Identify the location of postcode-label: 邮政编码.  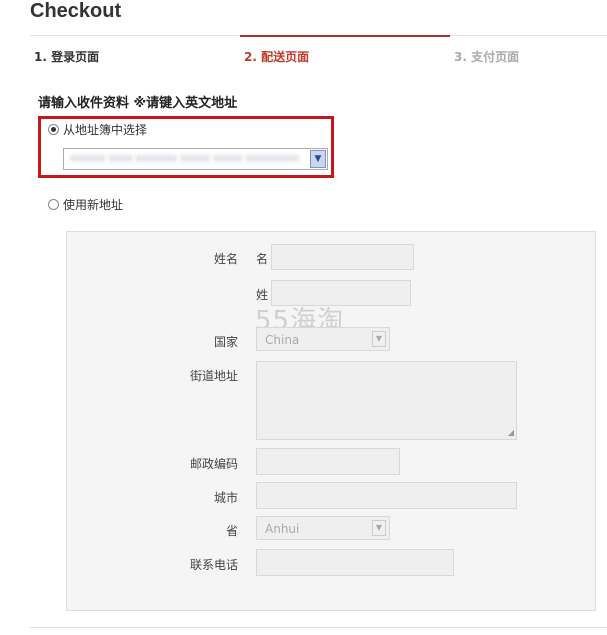
(213, 464).